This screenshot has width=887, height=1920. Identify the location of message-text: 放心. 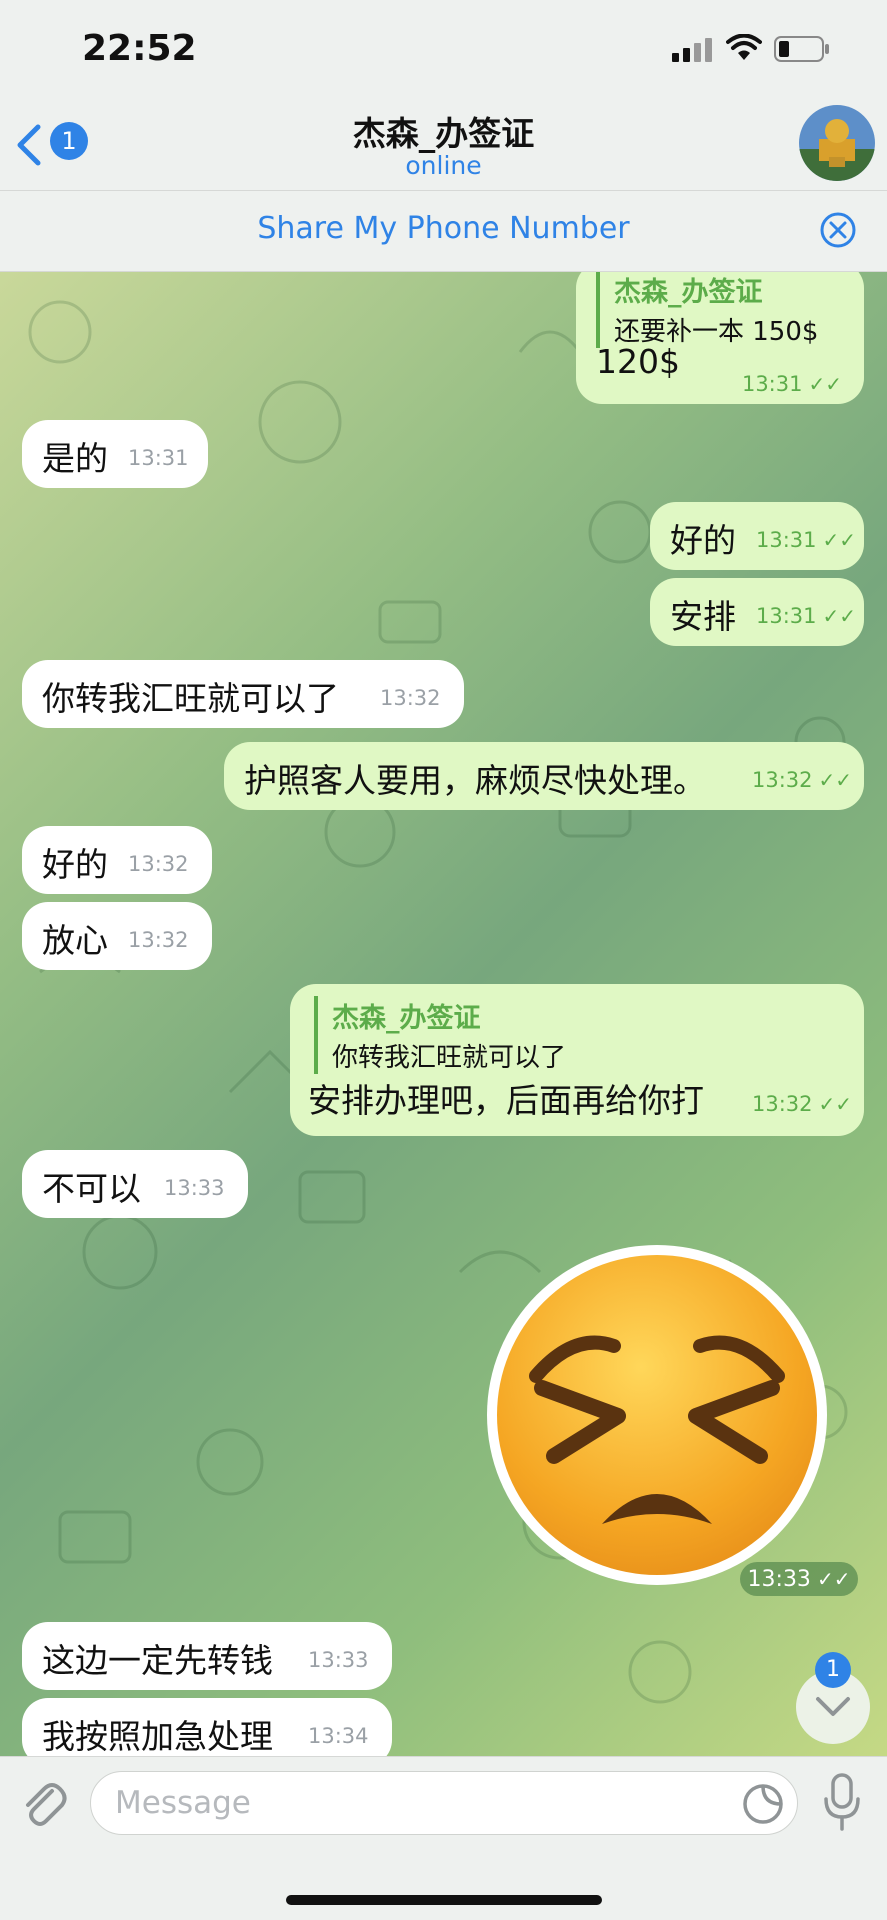
(75, 940).